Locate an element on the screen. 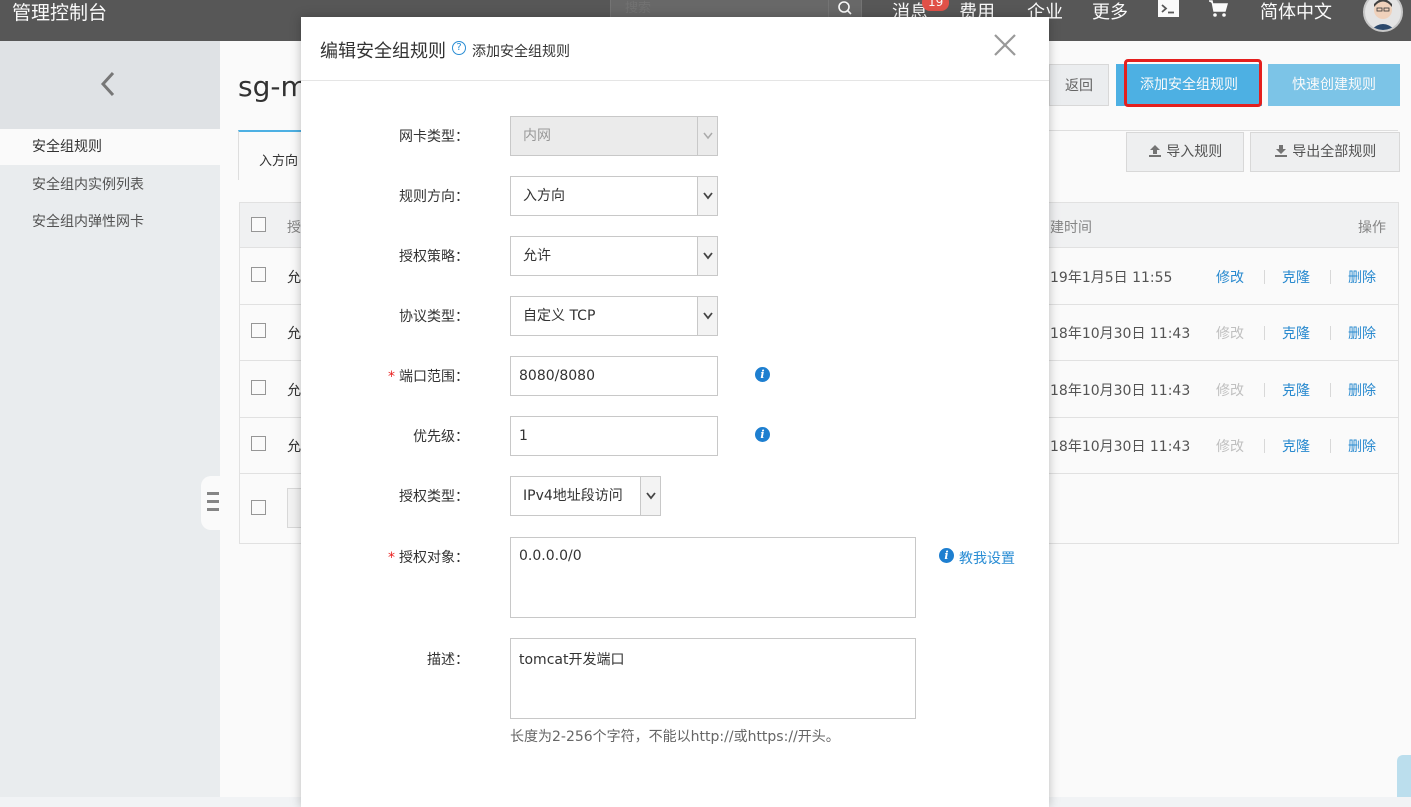 This screenshot has height=807, width=1411. dialog-header: 编辑安全组规则 ? 添加安全组规则 is located at coordinates (675, 49).